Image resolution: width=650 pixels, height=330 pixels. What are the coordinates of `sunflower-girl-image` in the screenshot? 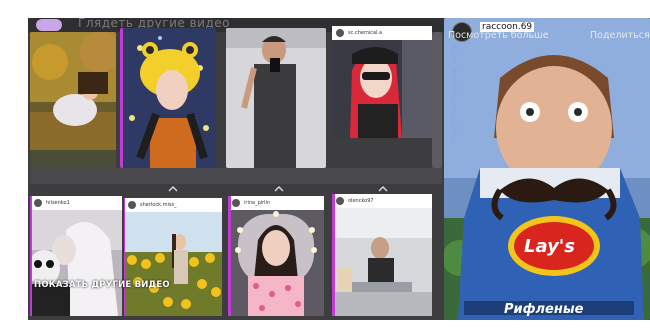 It's located at (173, 264).